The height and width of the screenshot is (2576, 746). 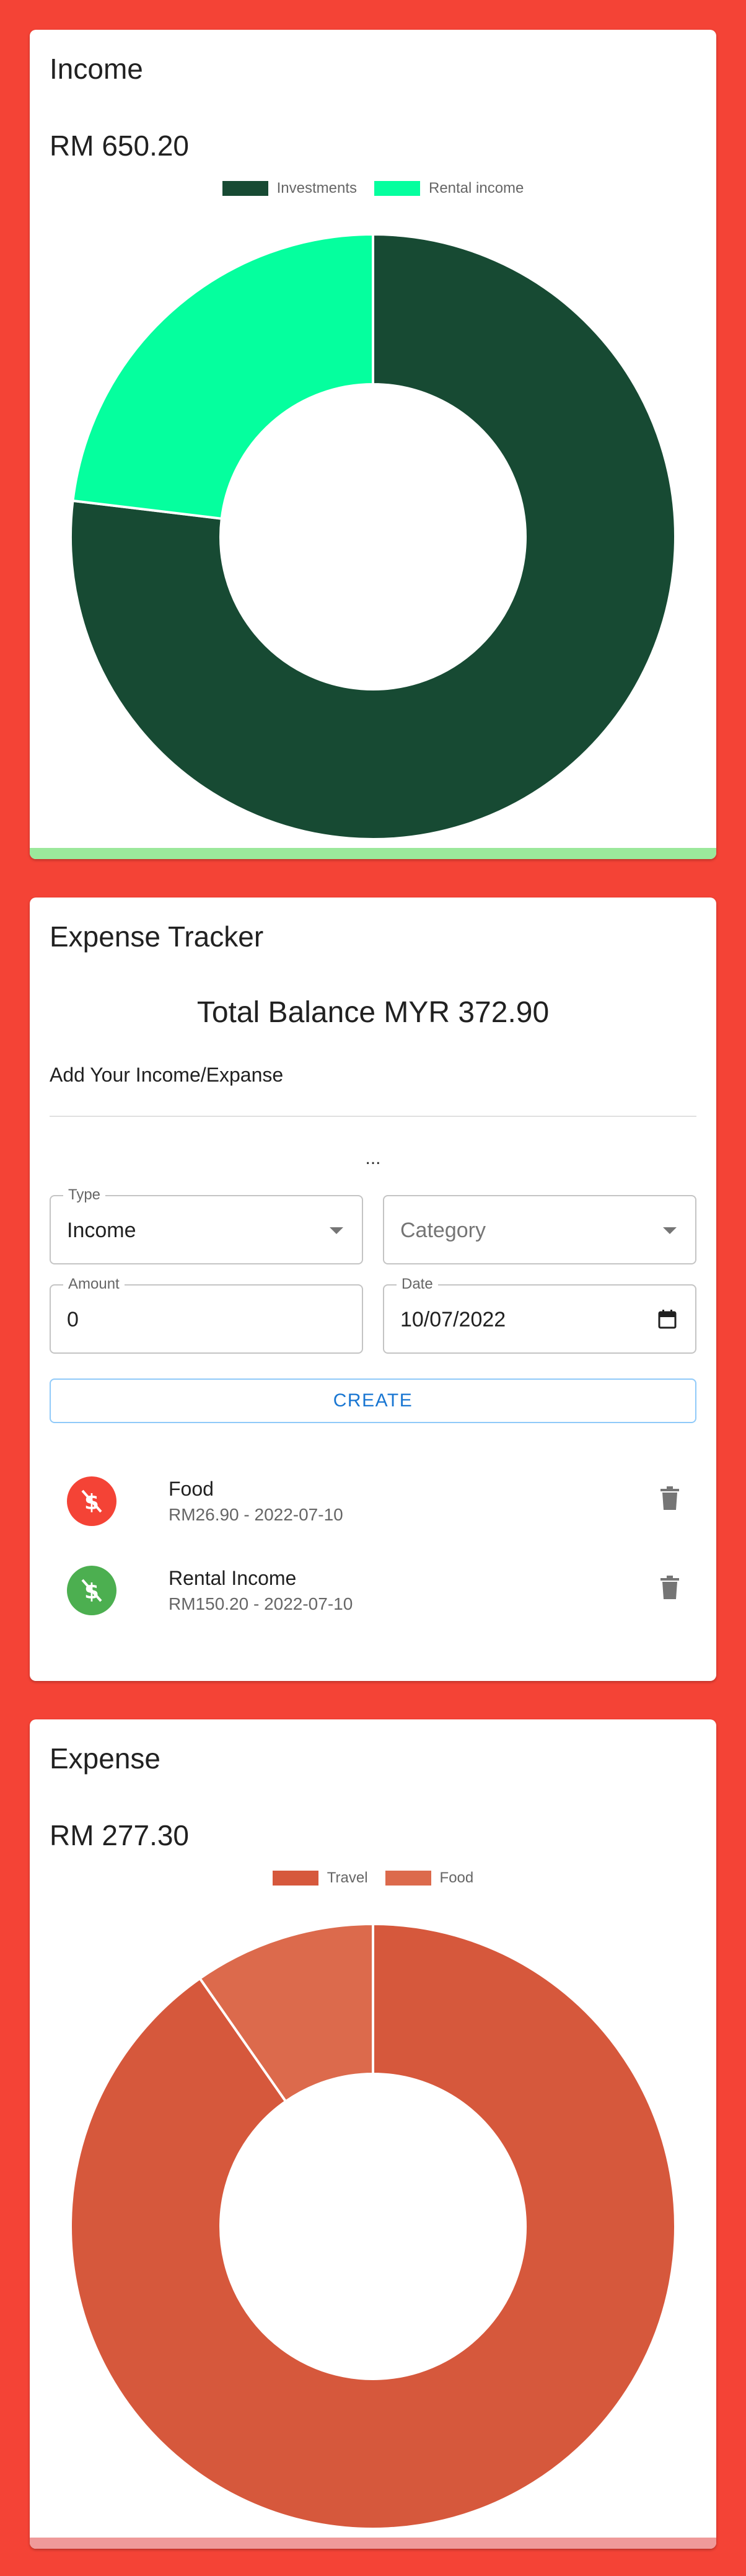 I want to click on legend-item: Food, so click(x=430, y=1878).